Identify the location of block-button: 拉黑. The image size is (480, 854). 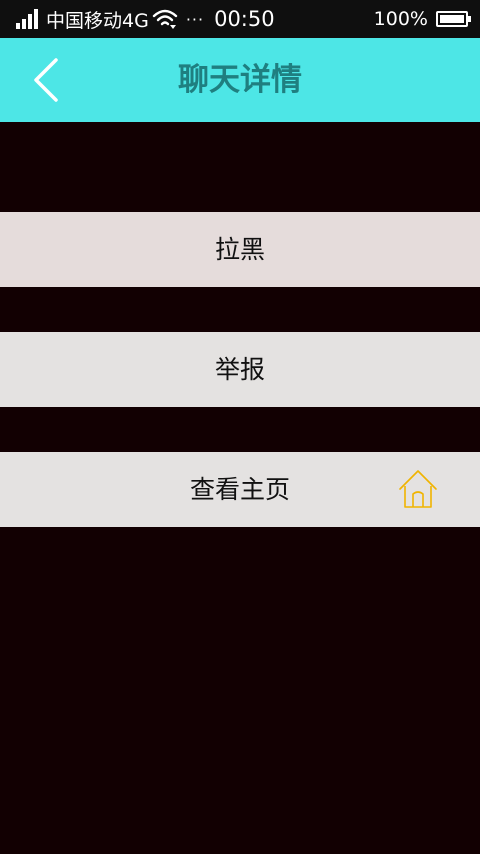
(240, 249).